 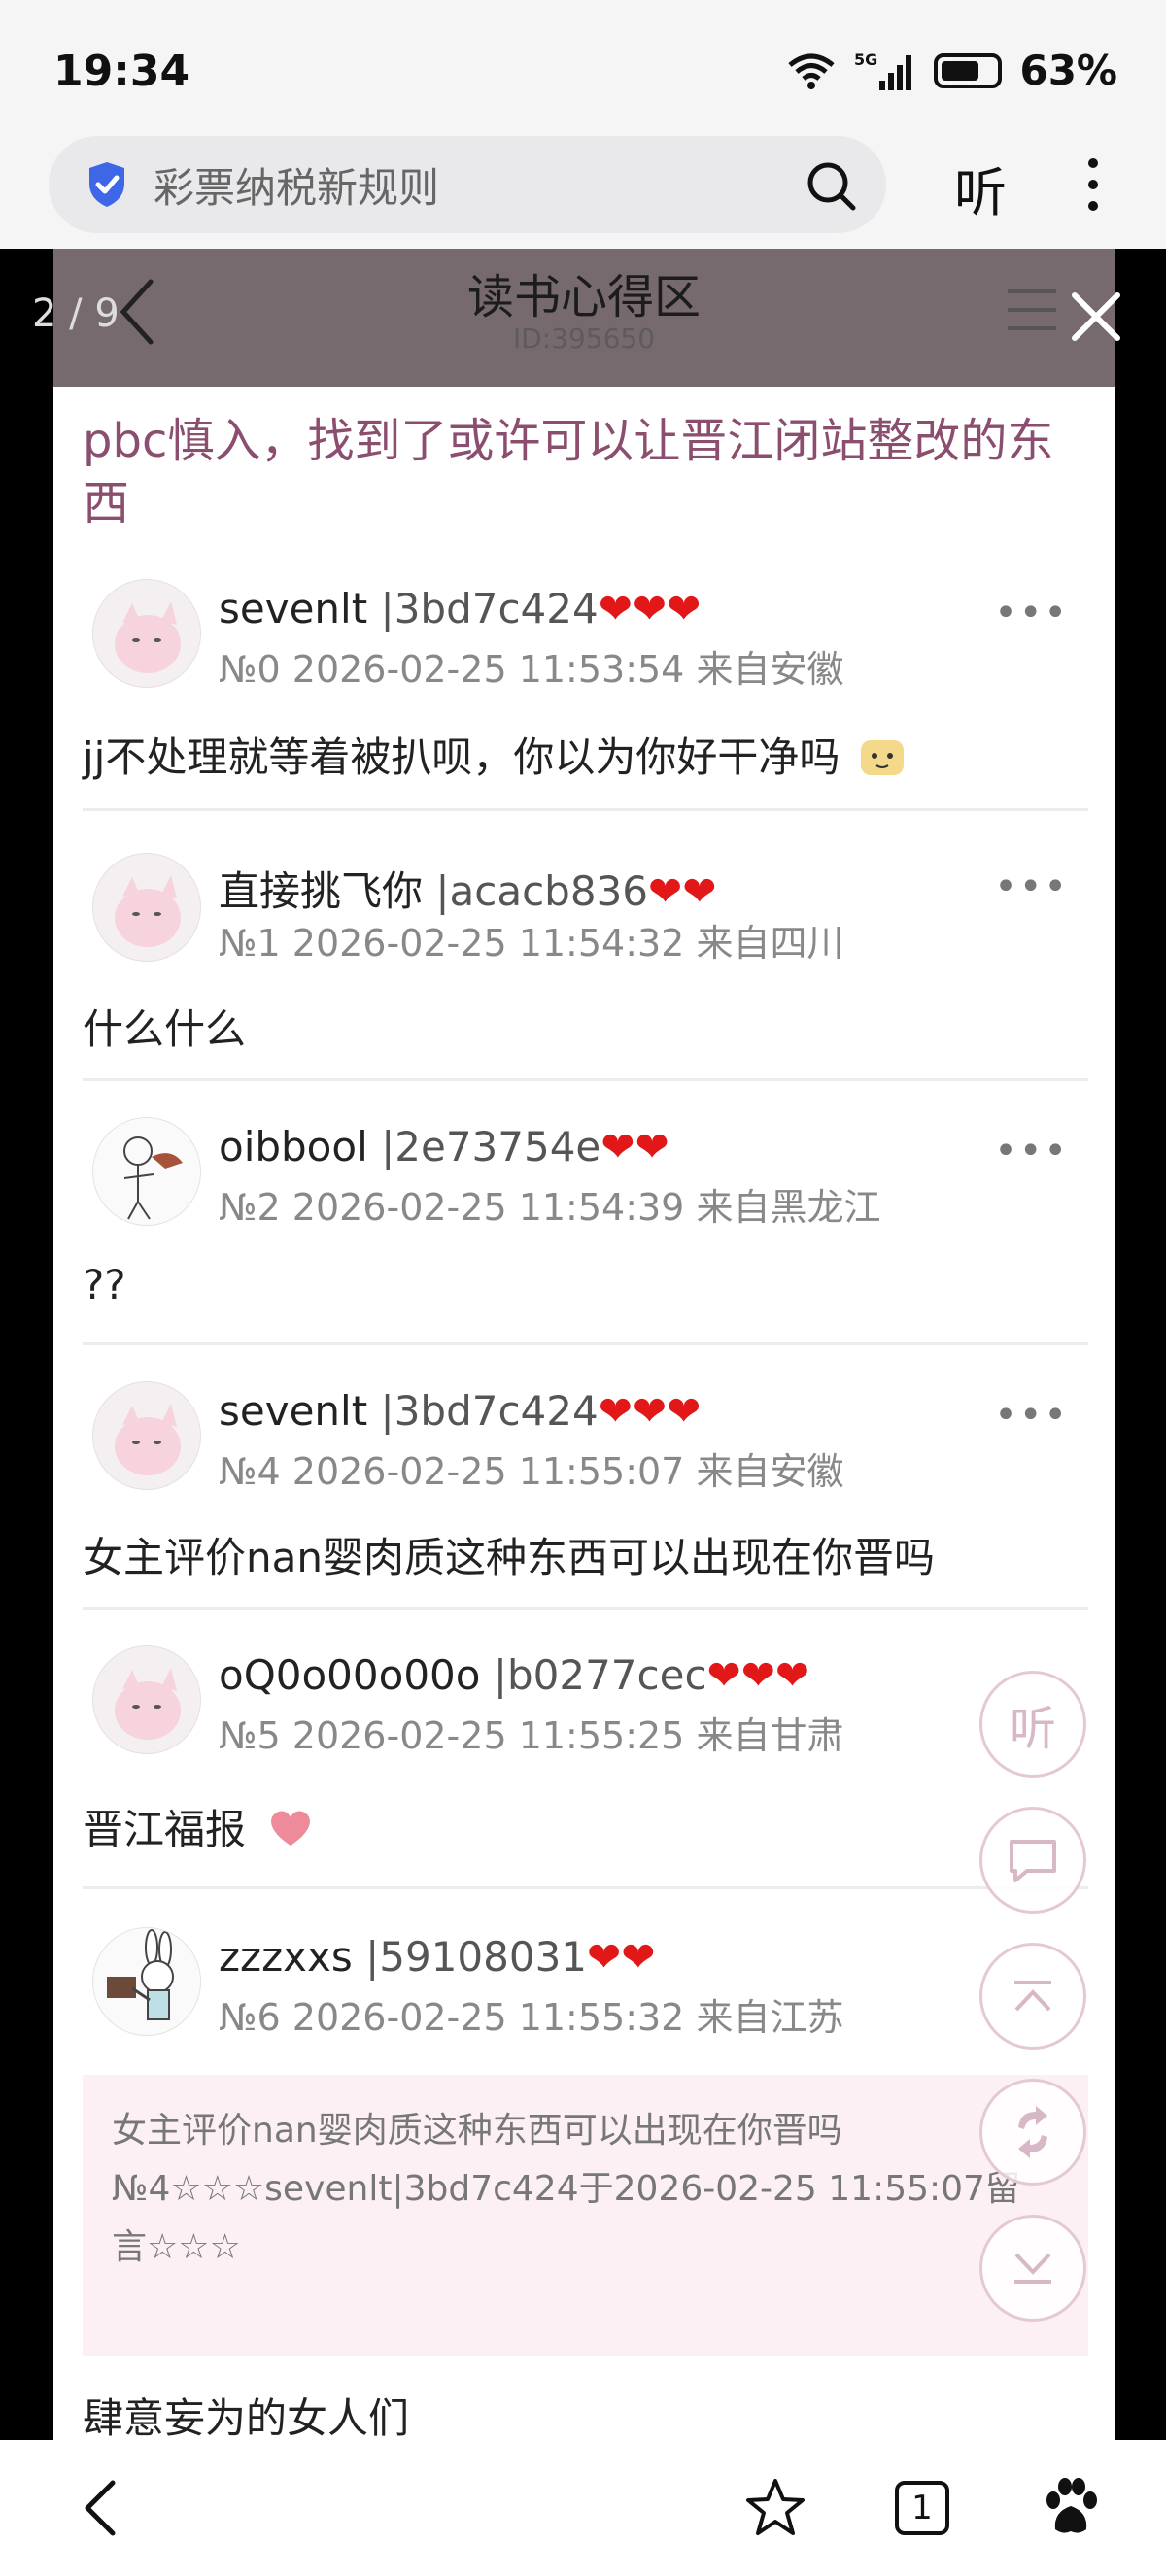 What do you see at coordinates (865, 60) in the screenshot?
I see `network-type-label: 5G` at bounding box center [865, 60].